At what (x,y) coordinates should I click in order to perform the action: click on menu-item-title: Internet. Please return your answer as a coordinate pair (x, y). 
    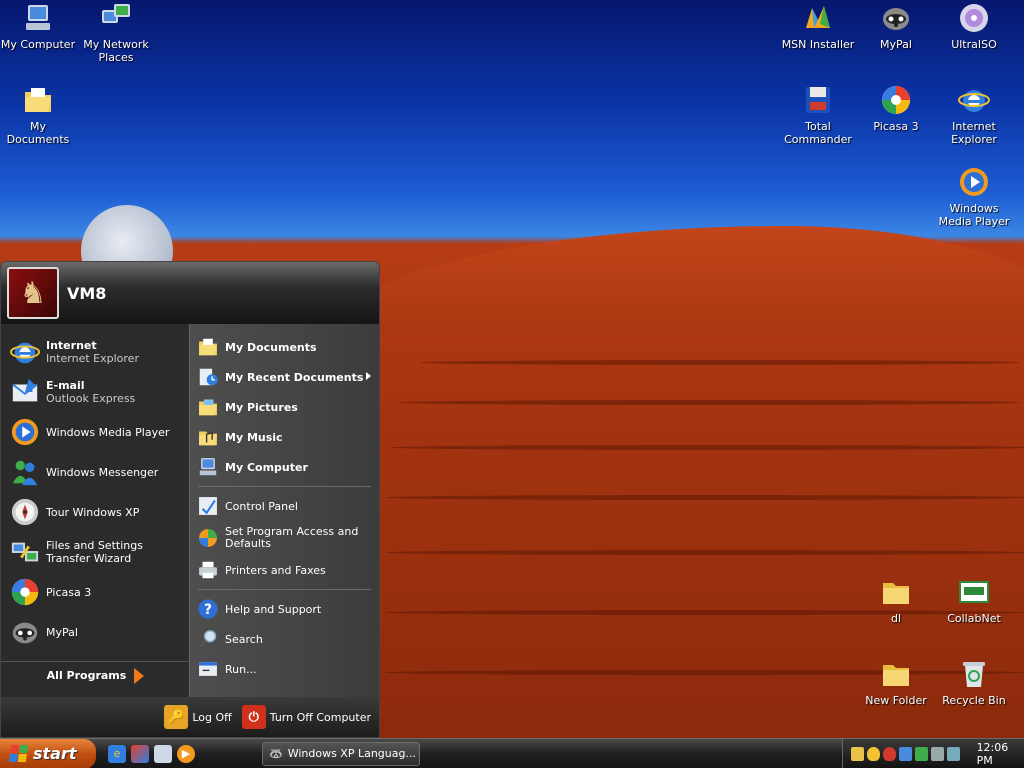
    Looking at the image, I should click on (71, 345).